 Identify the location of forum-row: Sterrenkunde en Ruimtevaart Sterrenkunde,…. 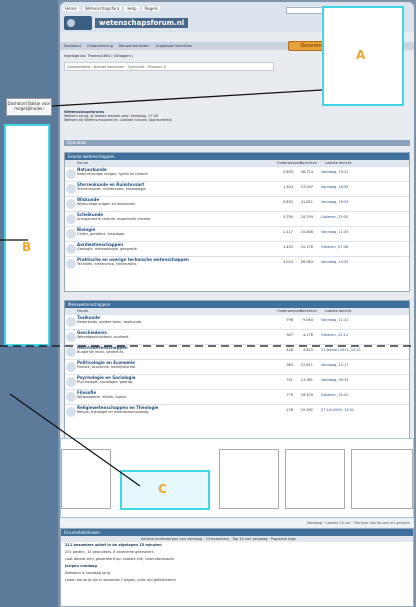
(237, 188).